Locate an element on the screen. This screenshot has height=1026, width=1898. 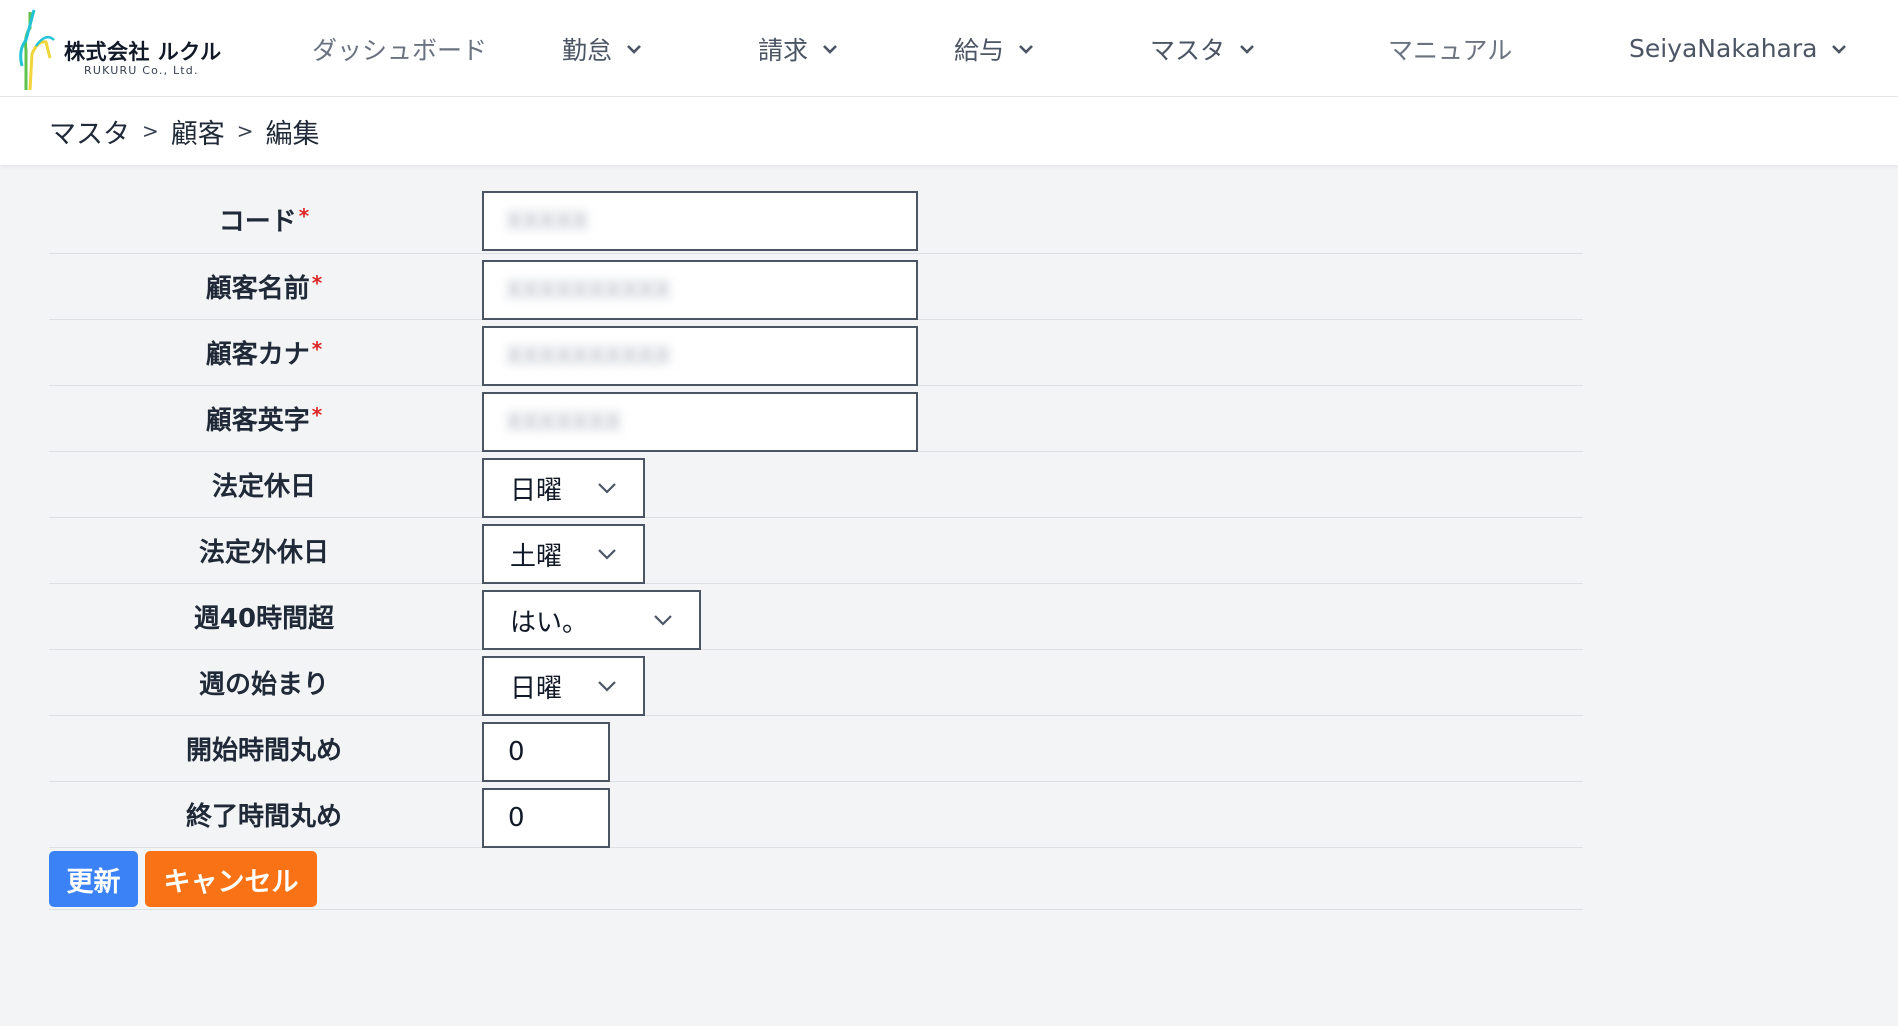
logo-english-name: RUKURU Co., Ltd. is located at coordinates (141, 70).